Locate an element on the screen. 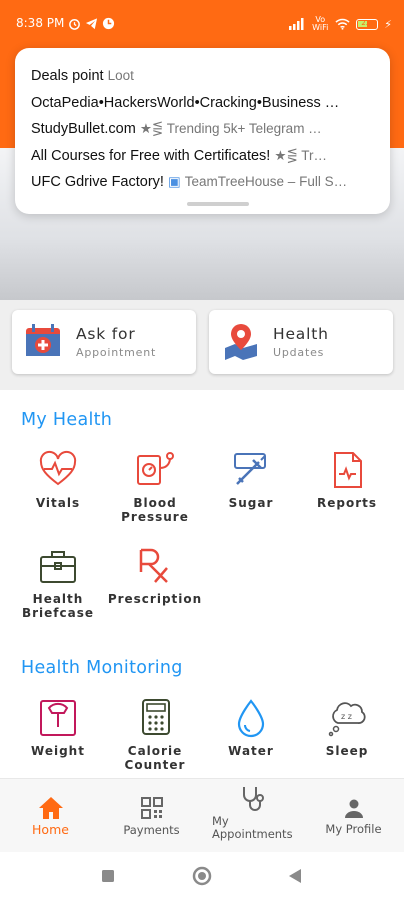 Image resolution: width=404 pixels, height=900 pixels. calculator-icon is located at coordinates (156, 717).